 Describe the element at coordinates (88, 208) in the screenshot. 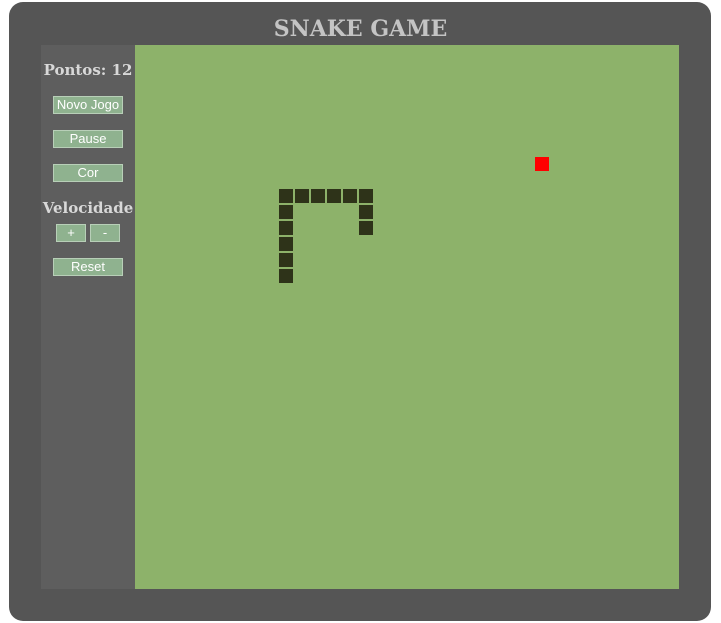

I see `speed-label: Velocidade` at that location.